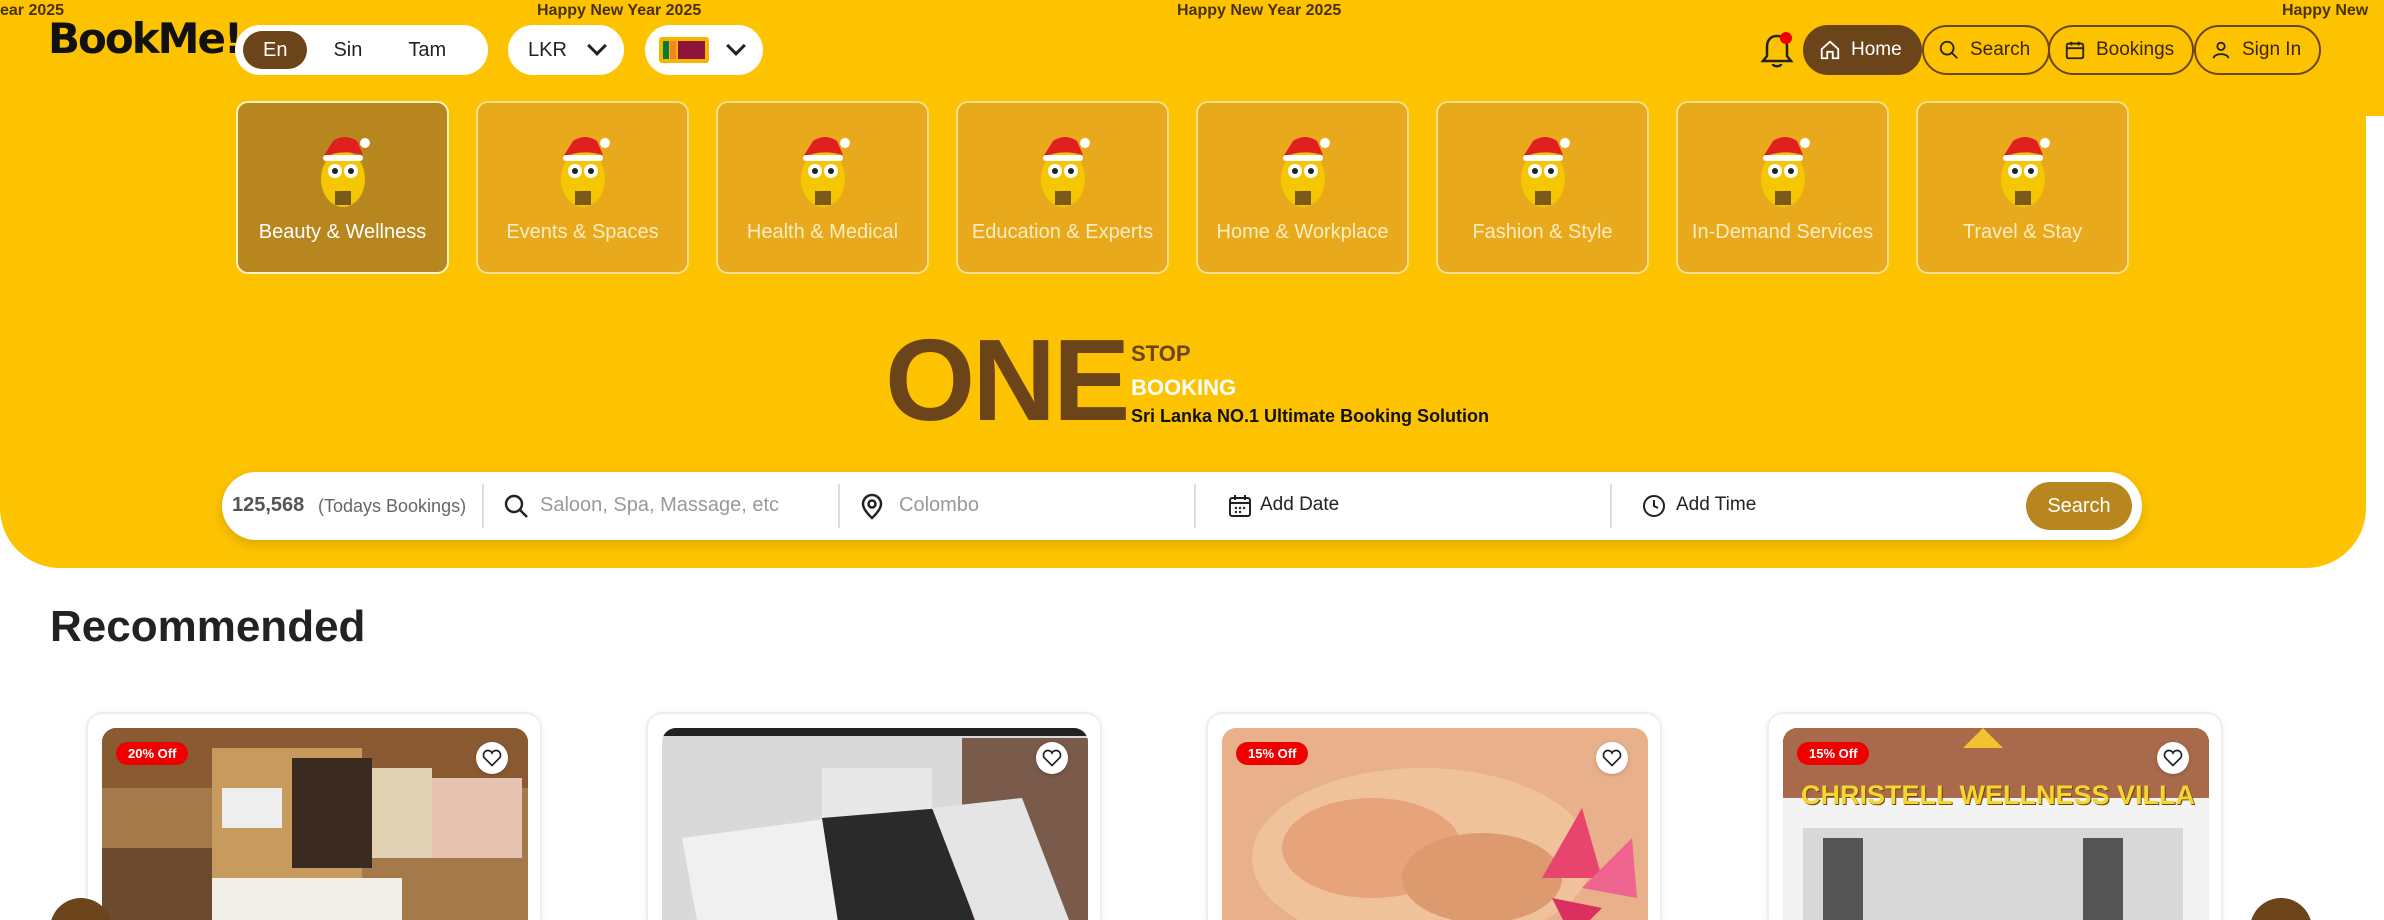 The height and width of the screenshot is (920, 2384). I want to click on recommended-card: 15% Off, so click(1434, 816).